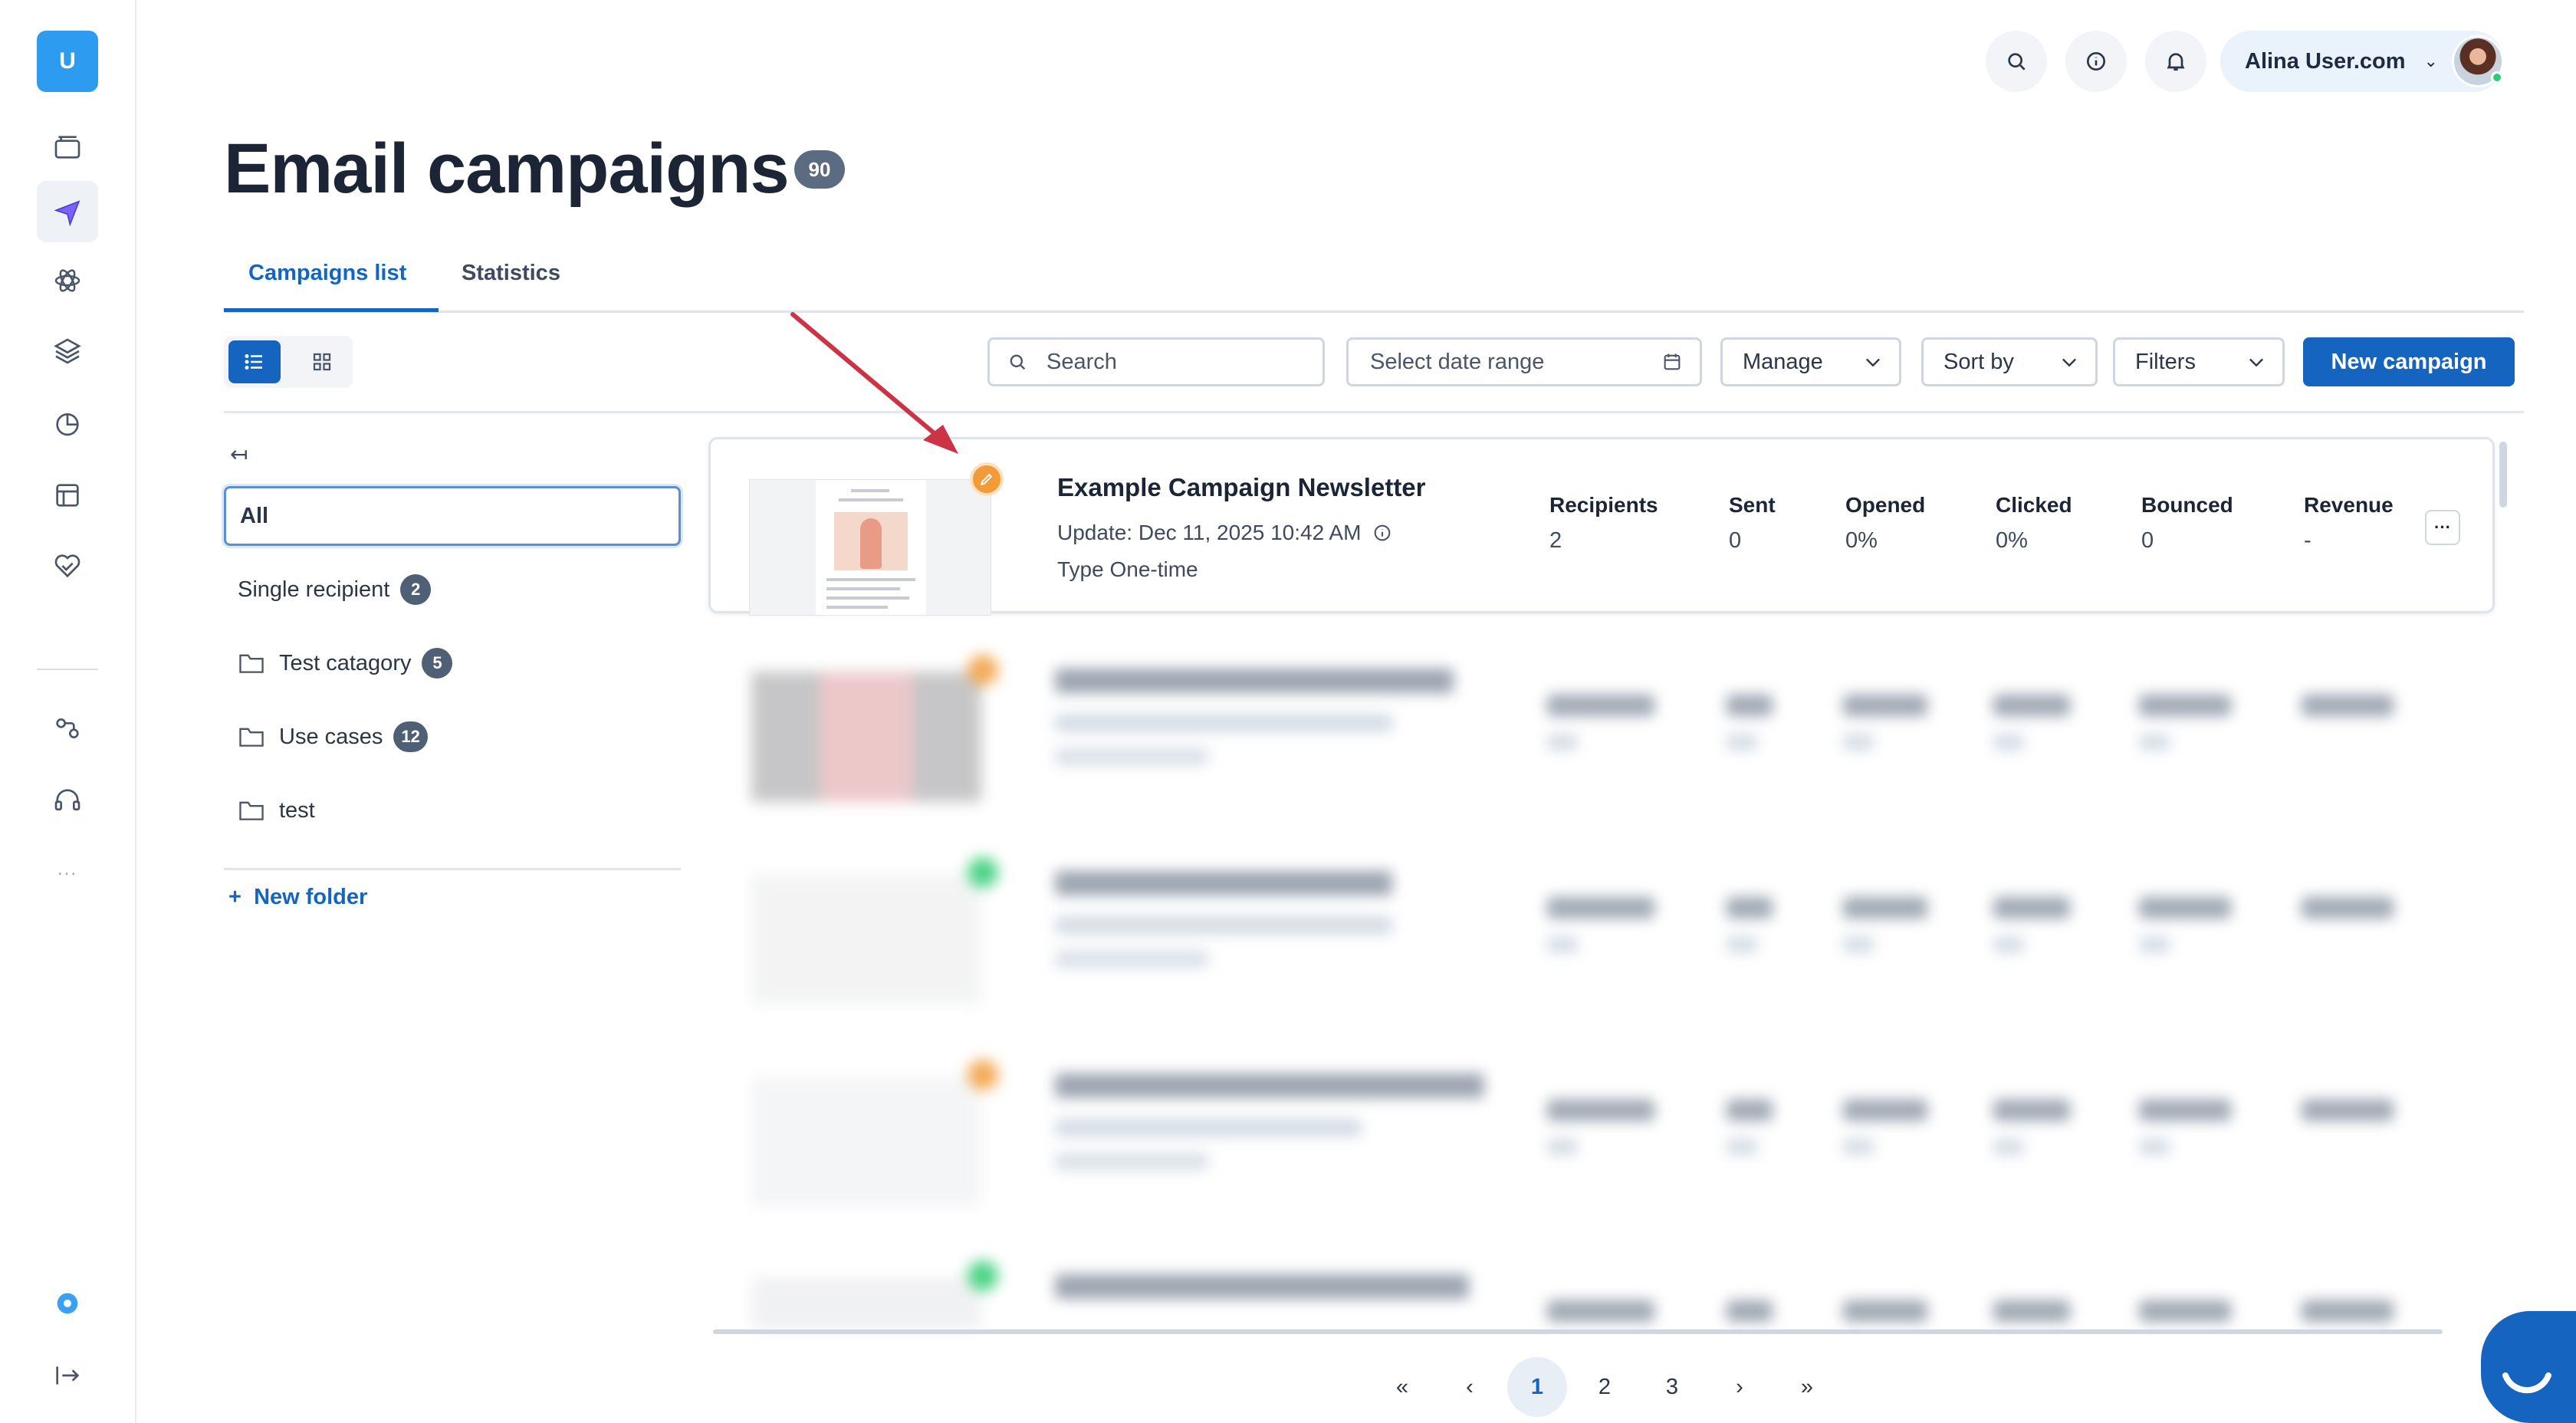 The image size is (2576, 1423). What do you see at coordinates (67, 147) in the screenshot?
I see `archive-icon` at bounding box center [67, 147].